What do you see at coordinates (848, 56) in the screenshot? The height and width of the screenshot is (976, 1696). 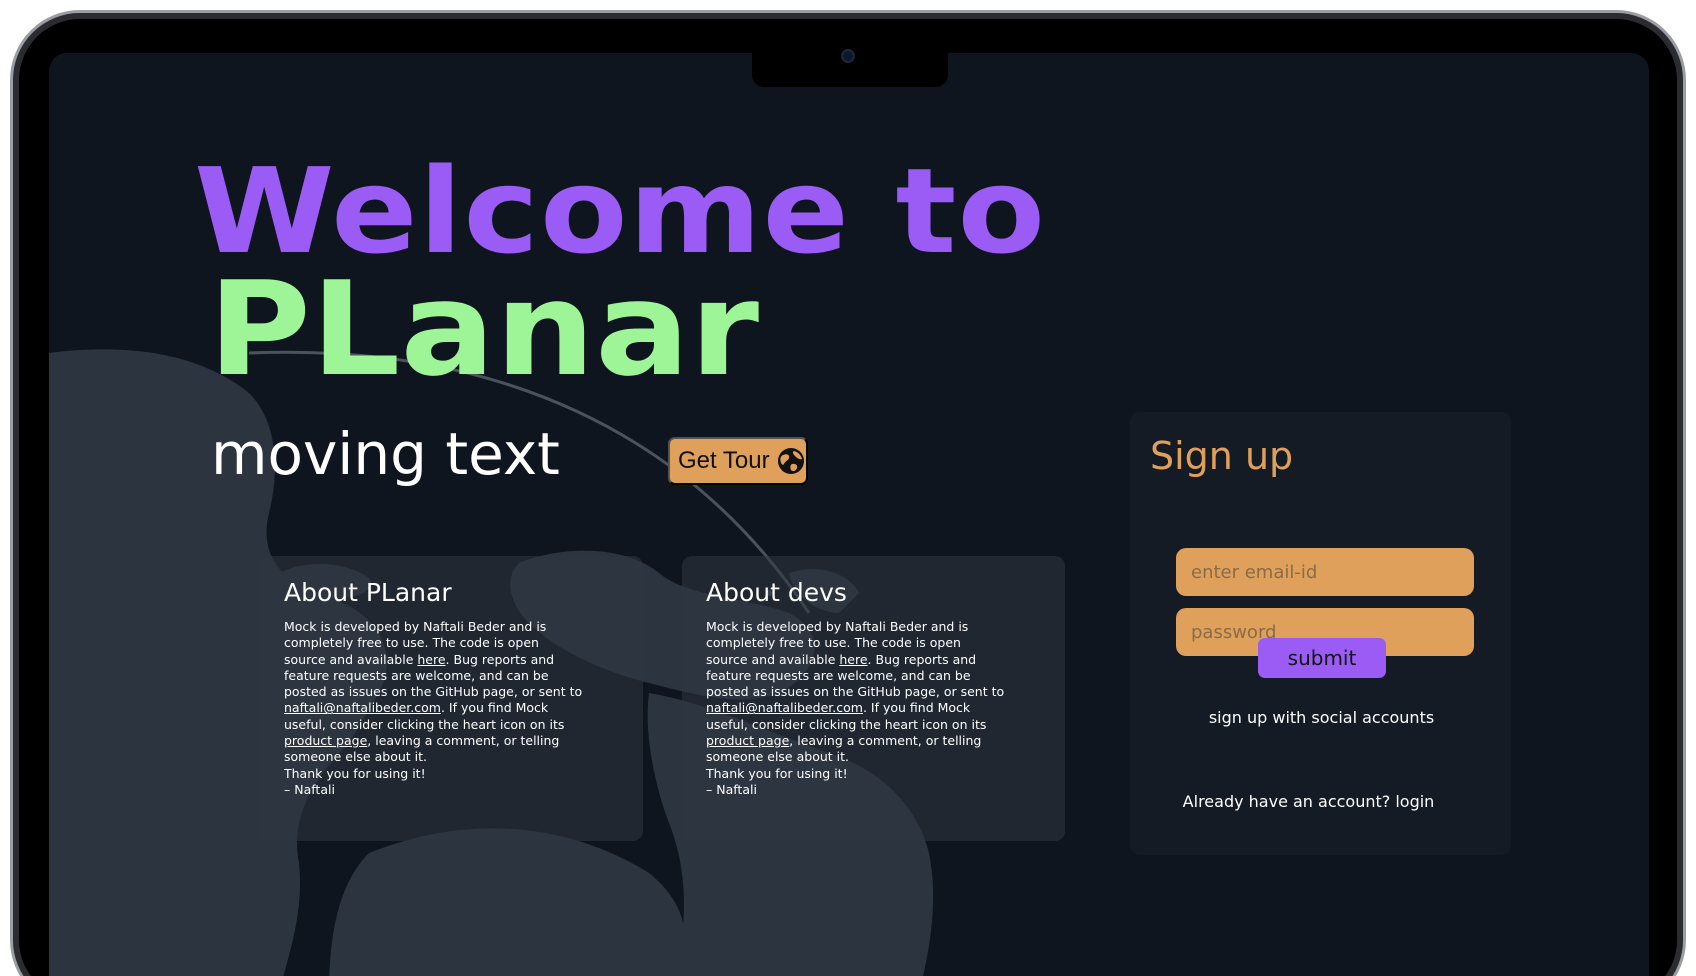 I see `camera` at bounding box center [848, 56].